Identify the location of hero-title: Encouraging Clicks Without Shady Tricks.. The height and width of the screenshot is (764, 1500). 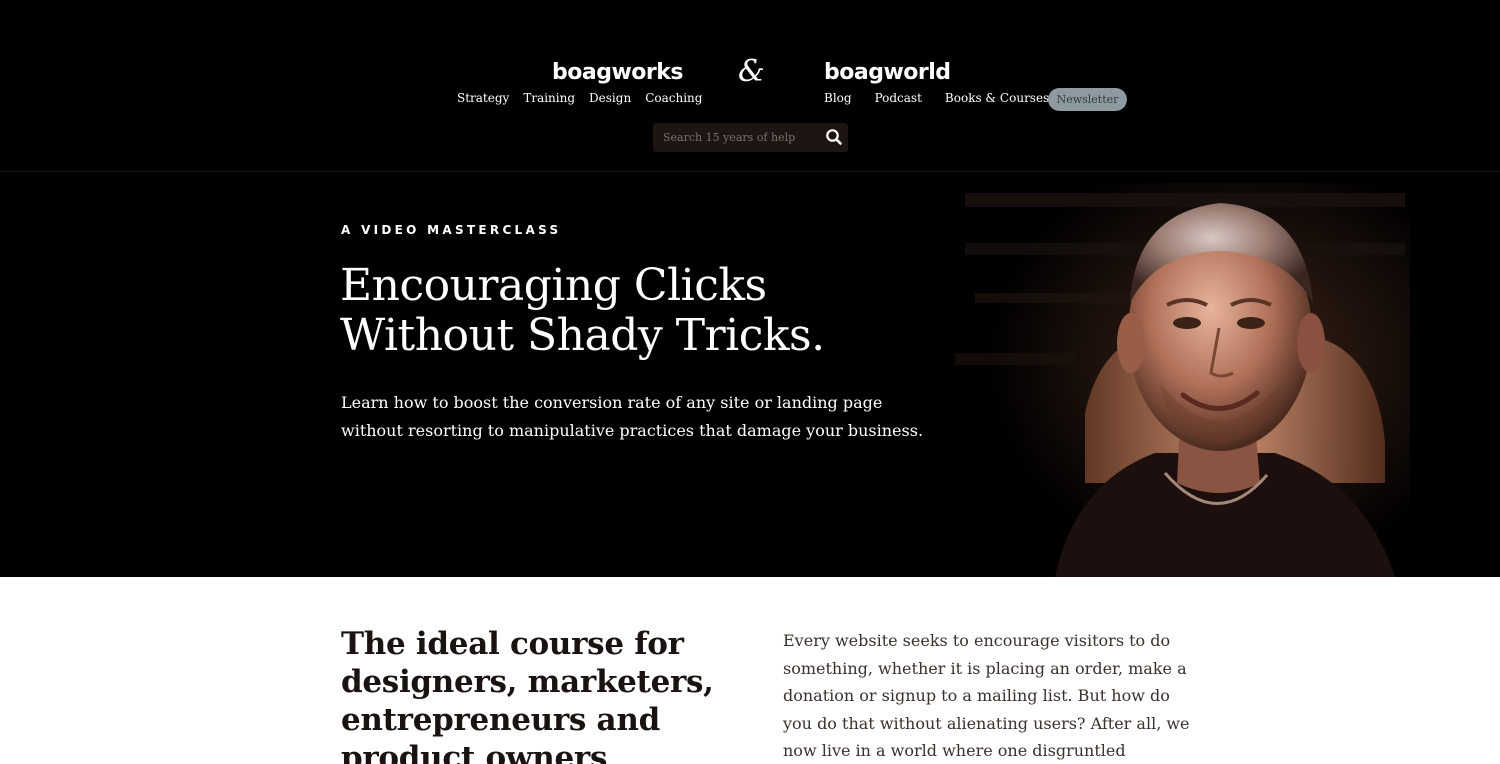
(620, 311).